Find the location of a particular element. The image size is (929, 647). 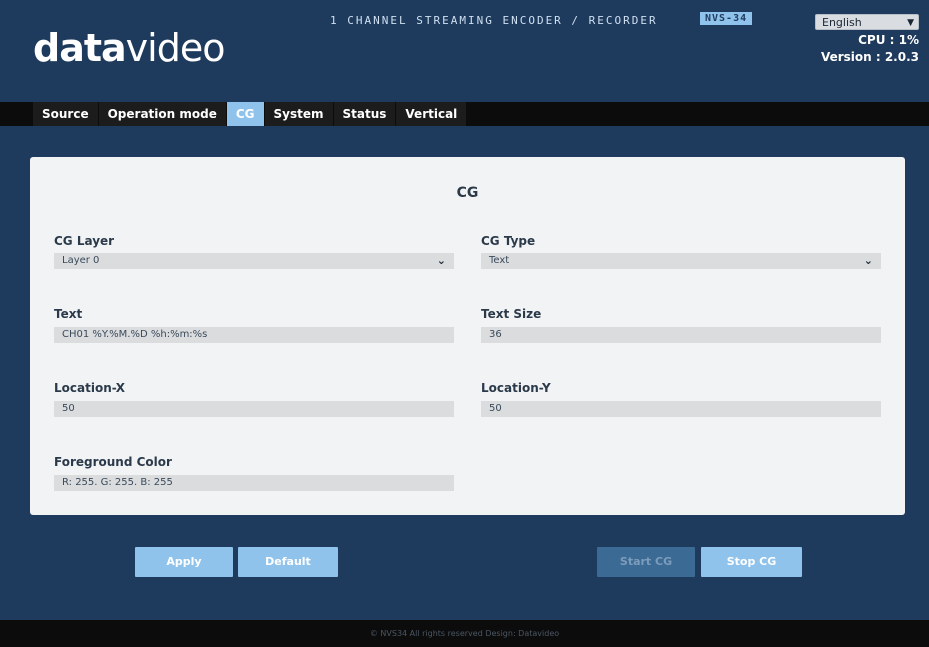

datavideo-logo: datavideo is located at coordinates (129, 48).